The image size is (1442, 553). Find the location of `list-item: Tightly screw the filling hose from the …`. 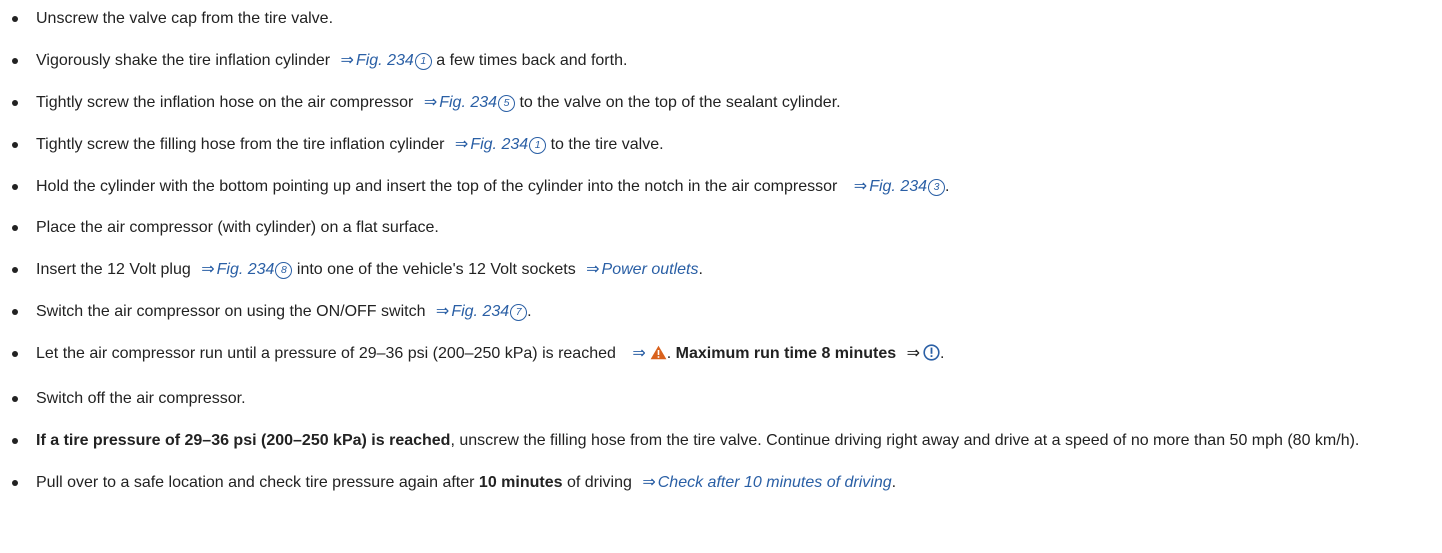

list-item: Tightly screw the filling hose from the … is located at coordinates (721, 144).